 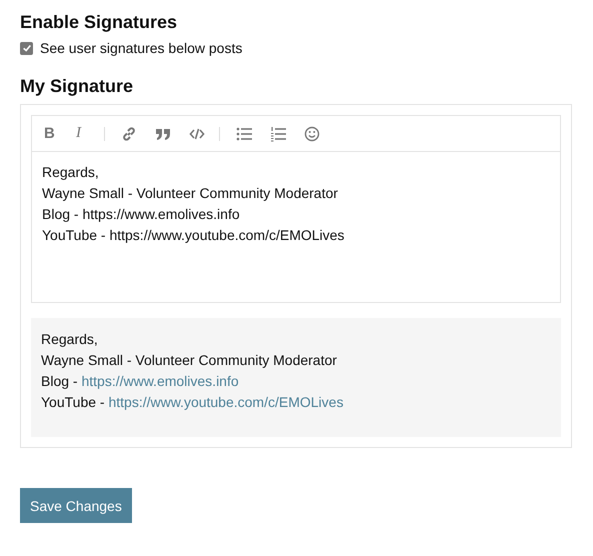 I want to click on preview-text-line: Wayne Small - Volunteer Community Moderator, so click(x=189, y=360).